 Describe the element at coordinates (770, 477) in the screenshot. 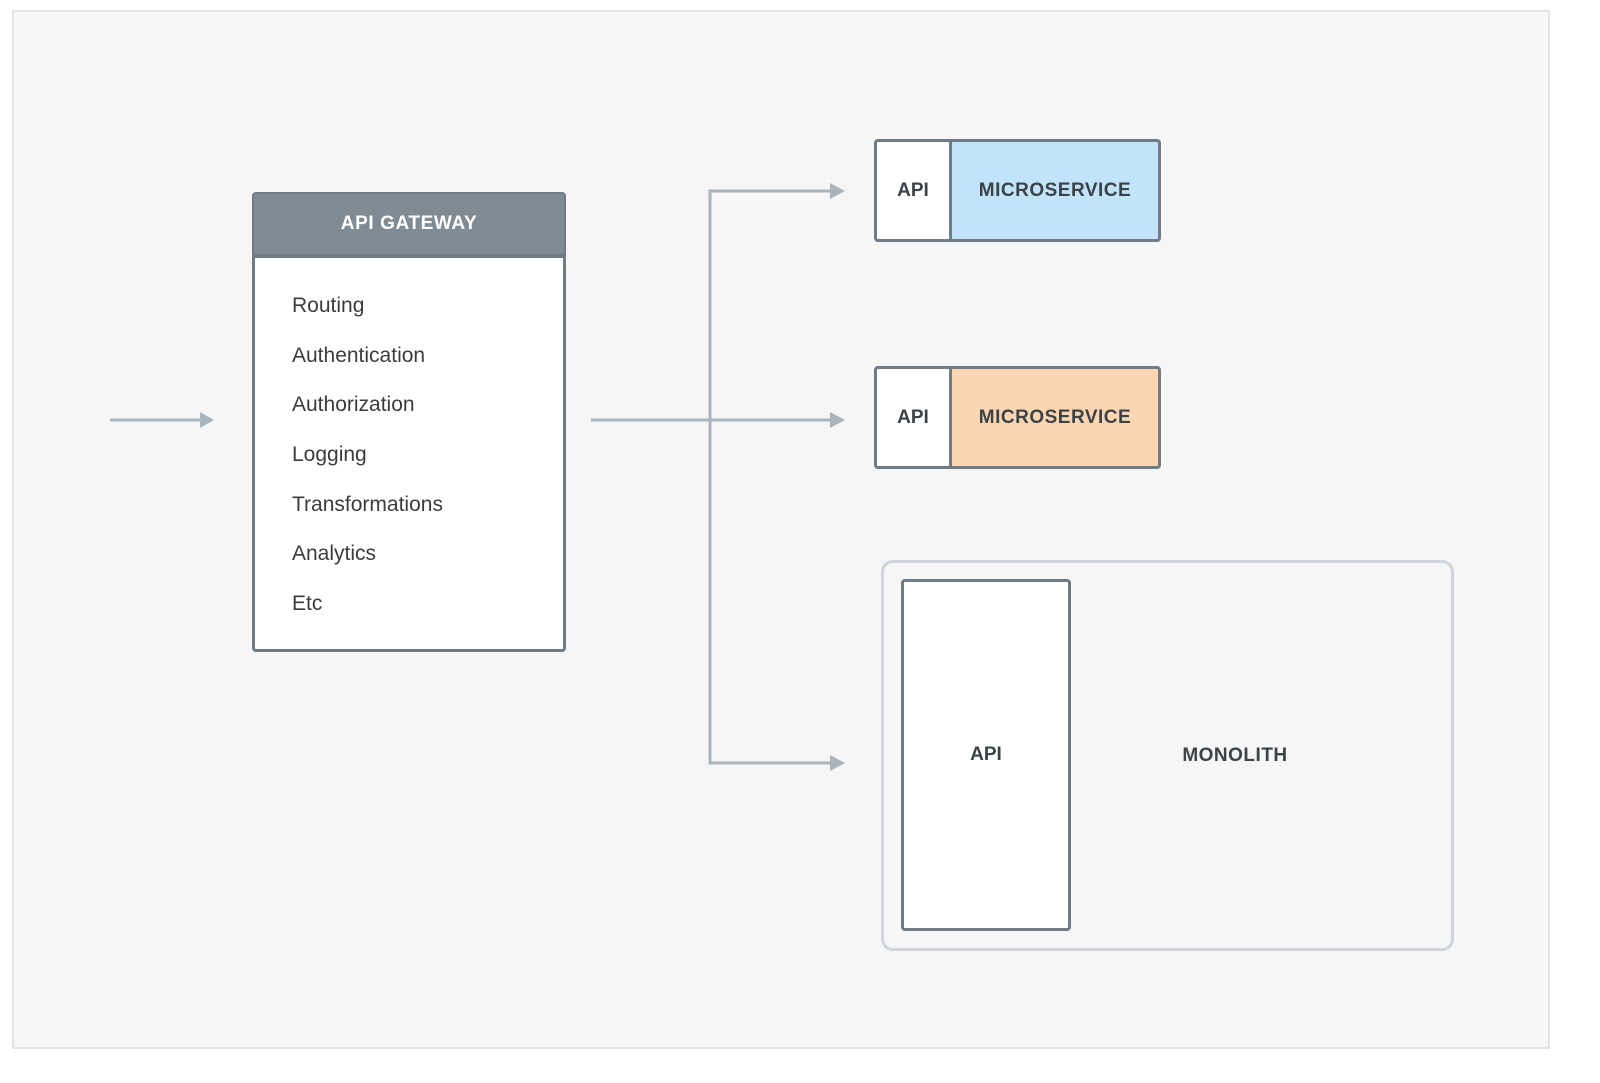

I see `gateway-branch-connector` at that location.